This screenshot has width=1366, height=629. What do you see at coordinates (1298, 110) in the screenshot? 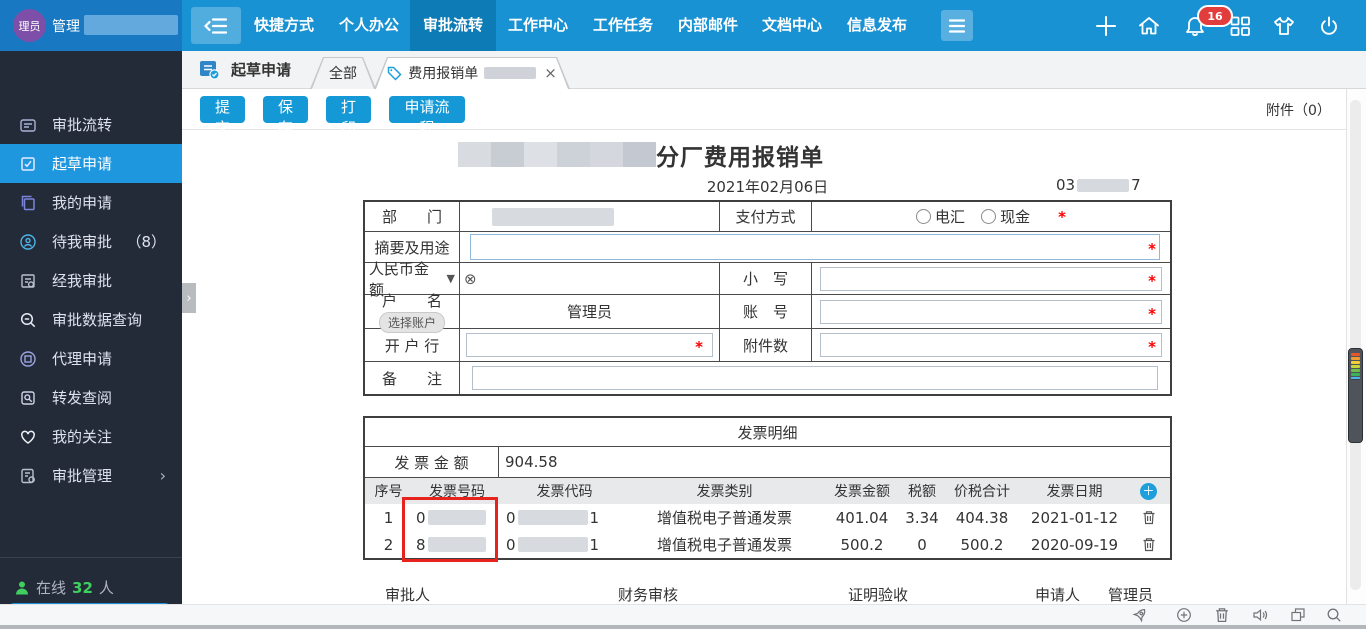
I see `attachment-link: 附件（0）` at bounding box center [1298, 110].